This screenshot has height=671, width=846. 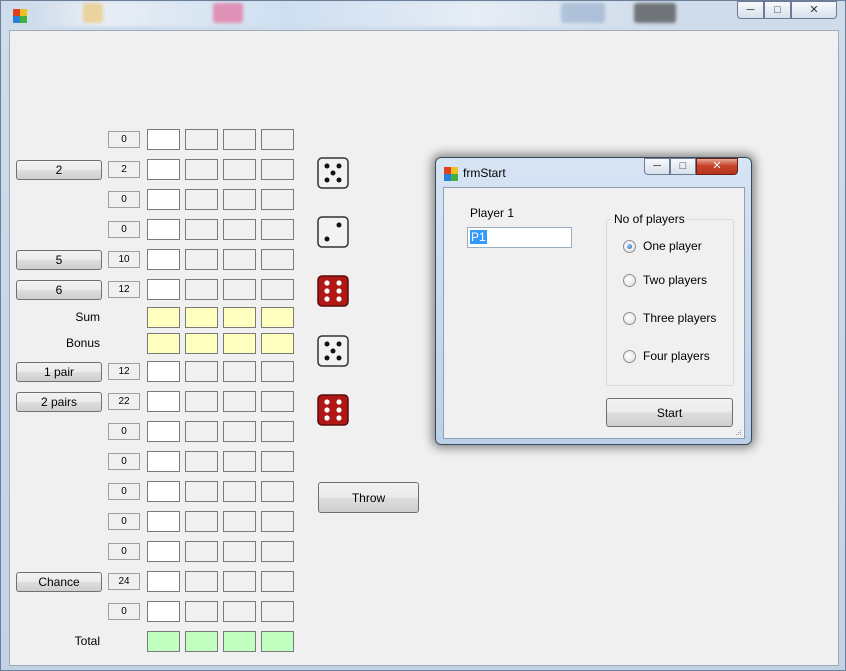 I want to click on close-button: ✕, so click(x=814, y=10).